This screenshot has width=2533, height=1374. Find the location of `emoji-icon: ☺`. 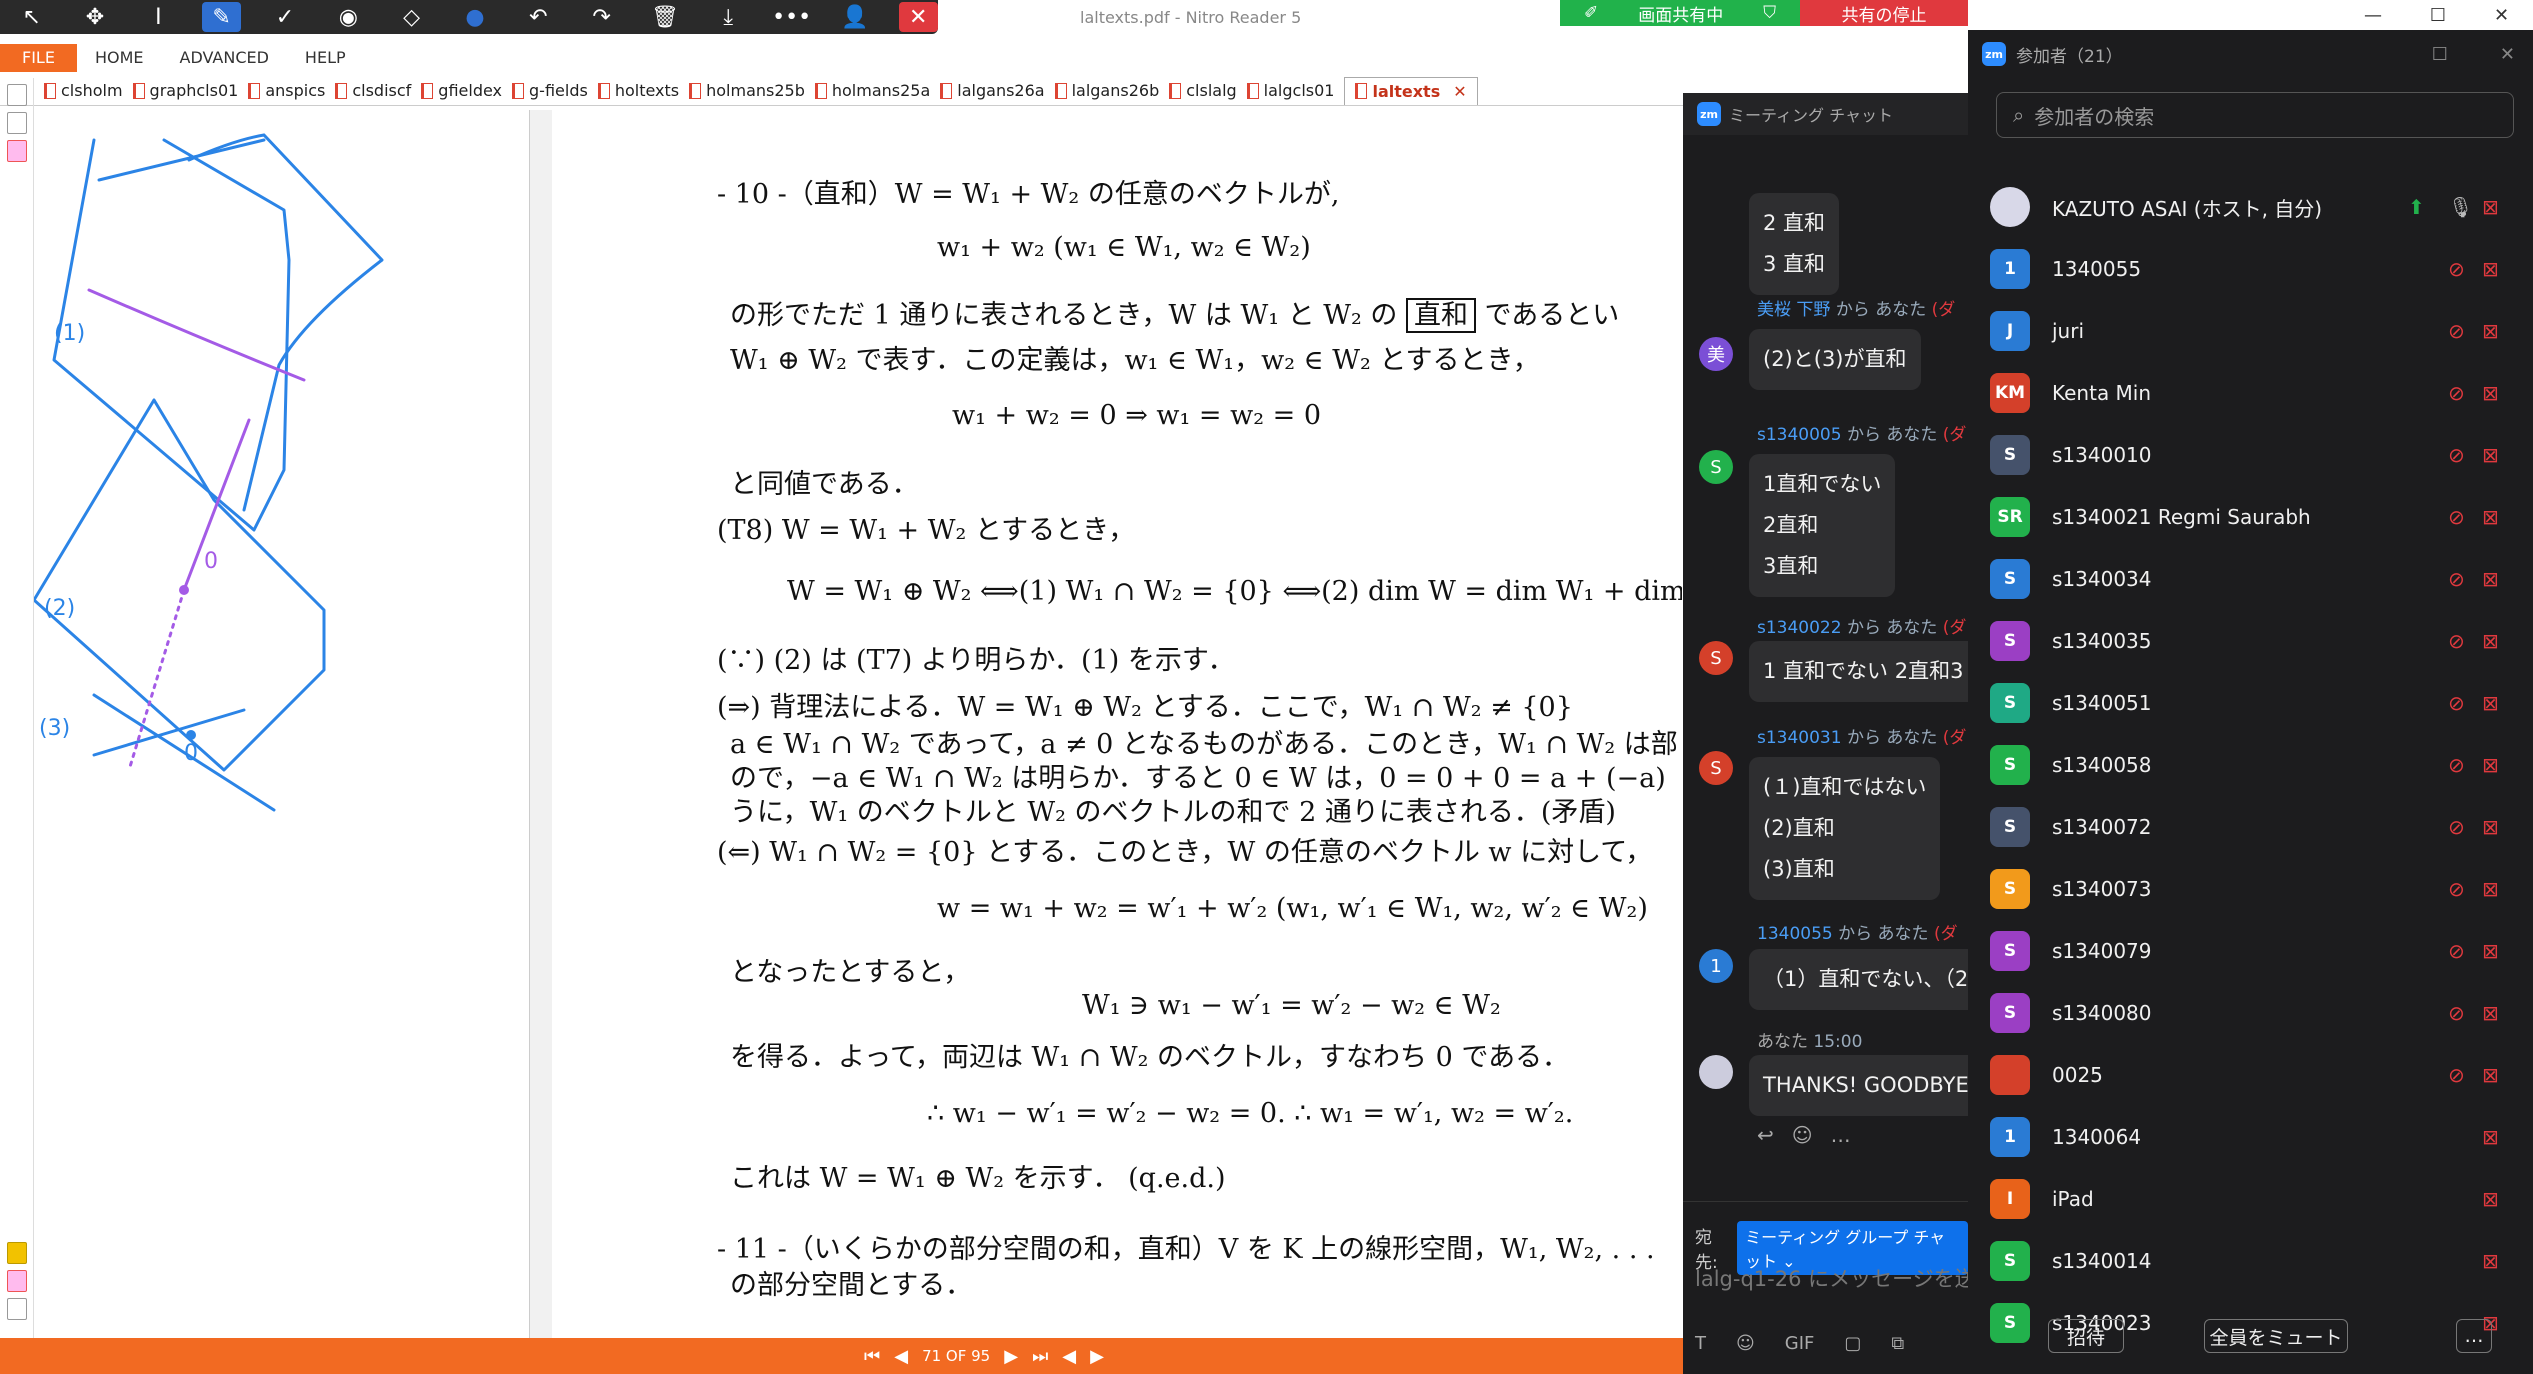

emoji-icon: ☺ is located at coordinates (1802, 1135).